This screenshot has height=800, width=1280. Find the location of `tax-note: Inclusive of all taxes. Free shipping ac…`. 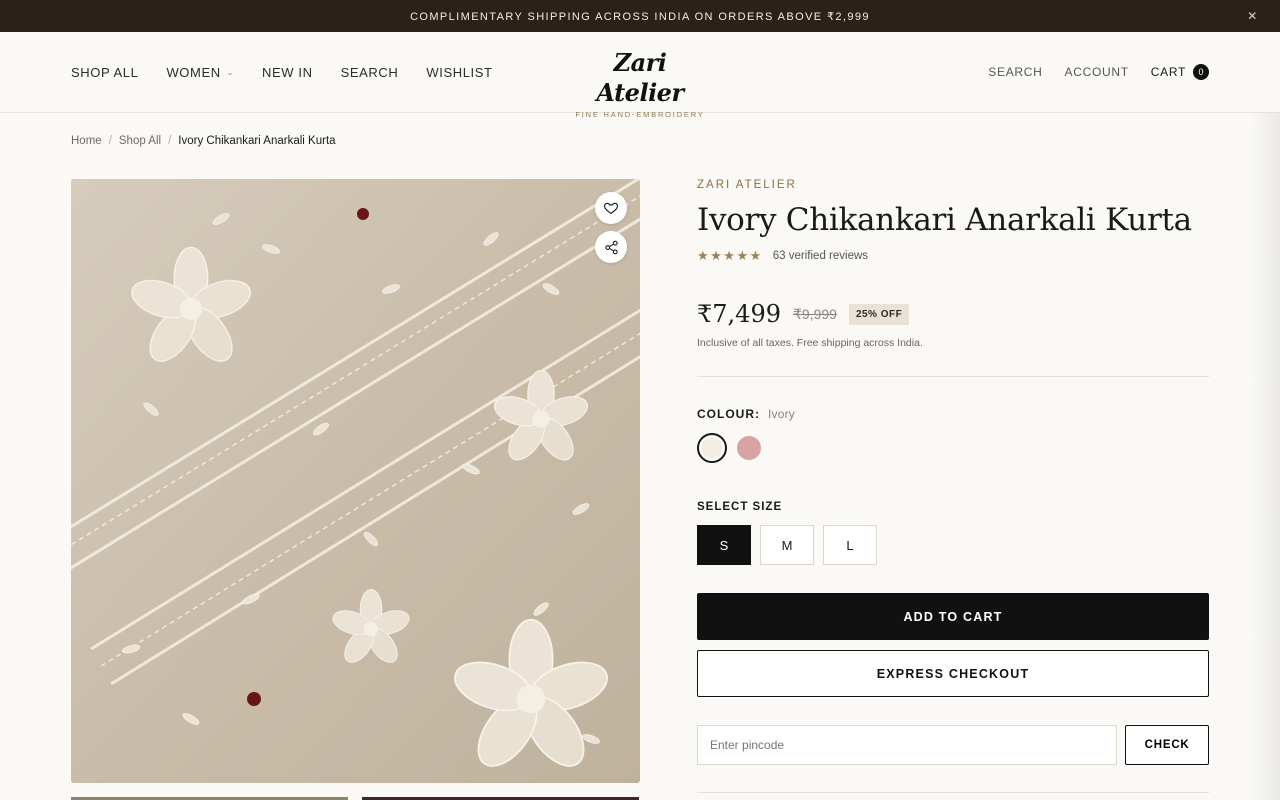

tax-note: Inclusive of all taxes. Free shipping ac… is located at coordinates (810, 343).